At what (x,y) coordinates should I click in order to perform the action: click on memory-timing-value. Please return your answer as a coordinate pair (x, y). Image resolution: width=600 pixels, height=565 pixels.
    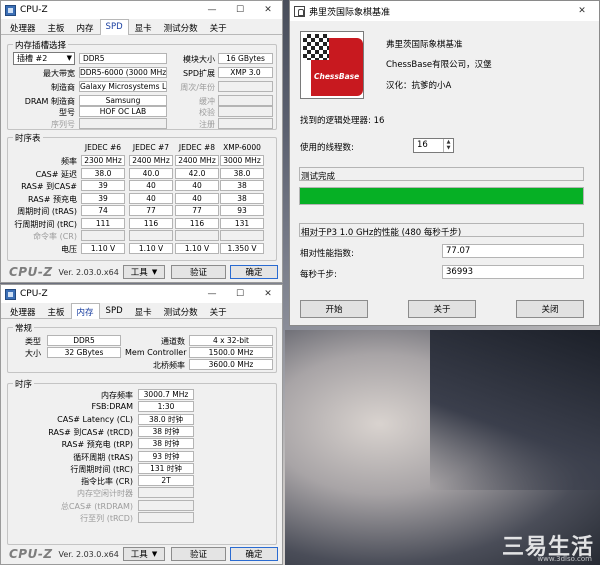
    Looking at the image, I should click on (166, 517).